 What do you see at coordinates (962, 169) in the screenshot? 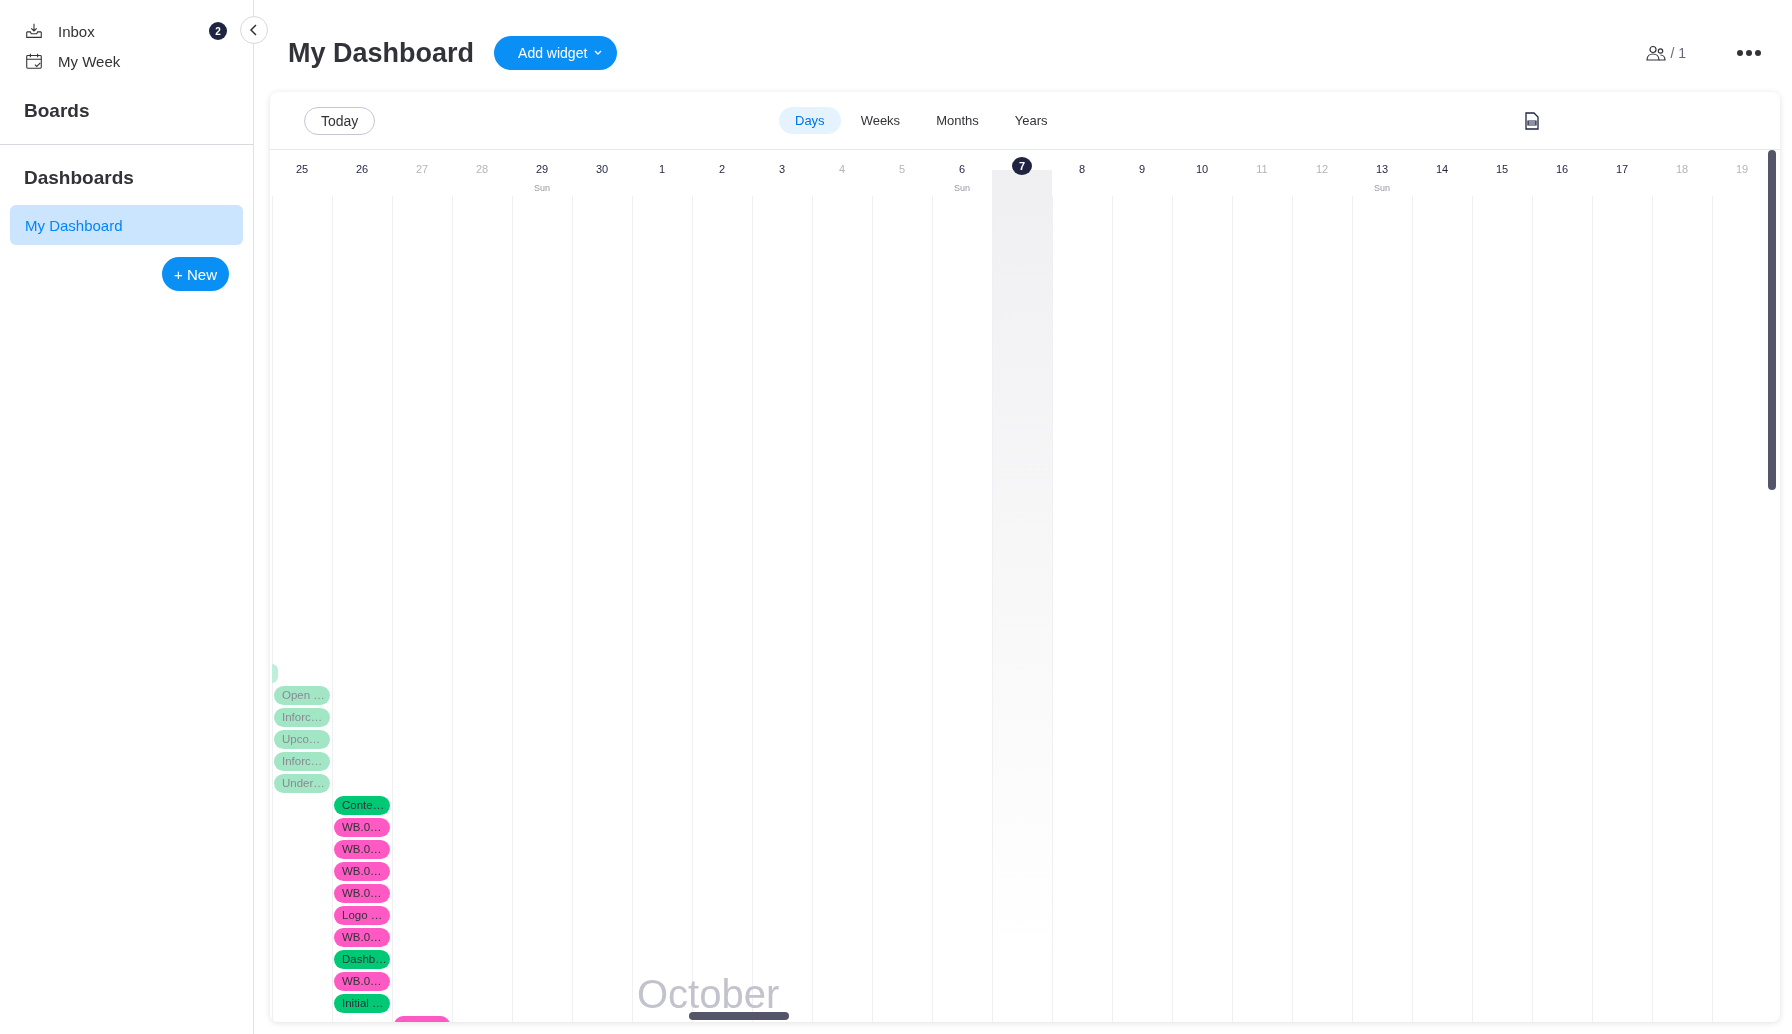
I see `day-number: 6` at bounding box center [962, 169].